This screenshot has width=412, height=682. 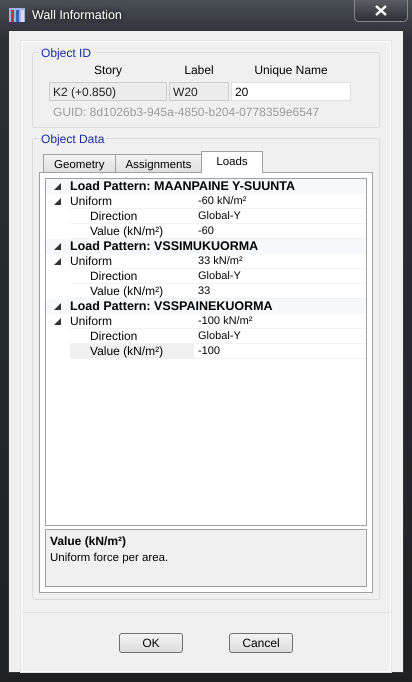 What do you see at coordinates (79, 163) in the screenshot?
I see `tab: Geometry` at bounding box center [79, 163].